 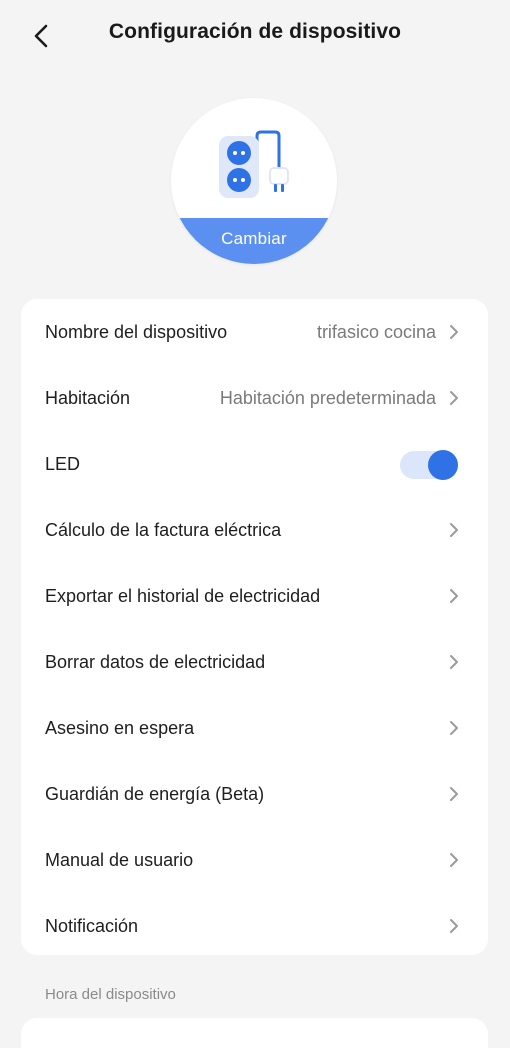 I want to click on led-toggle, so click(x=429, y=465).